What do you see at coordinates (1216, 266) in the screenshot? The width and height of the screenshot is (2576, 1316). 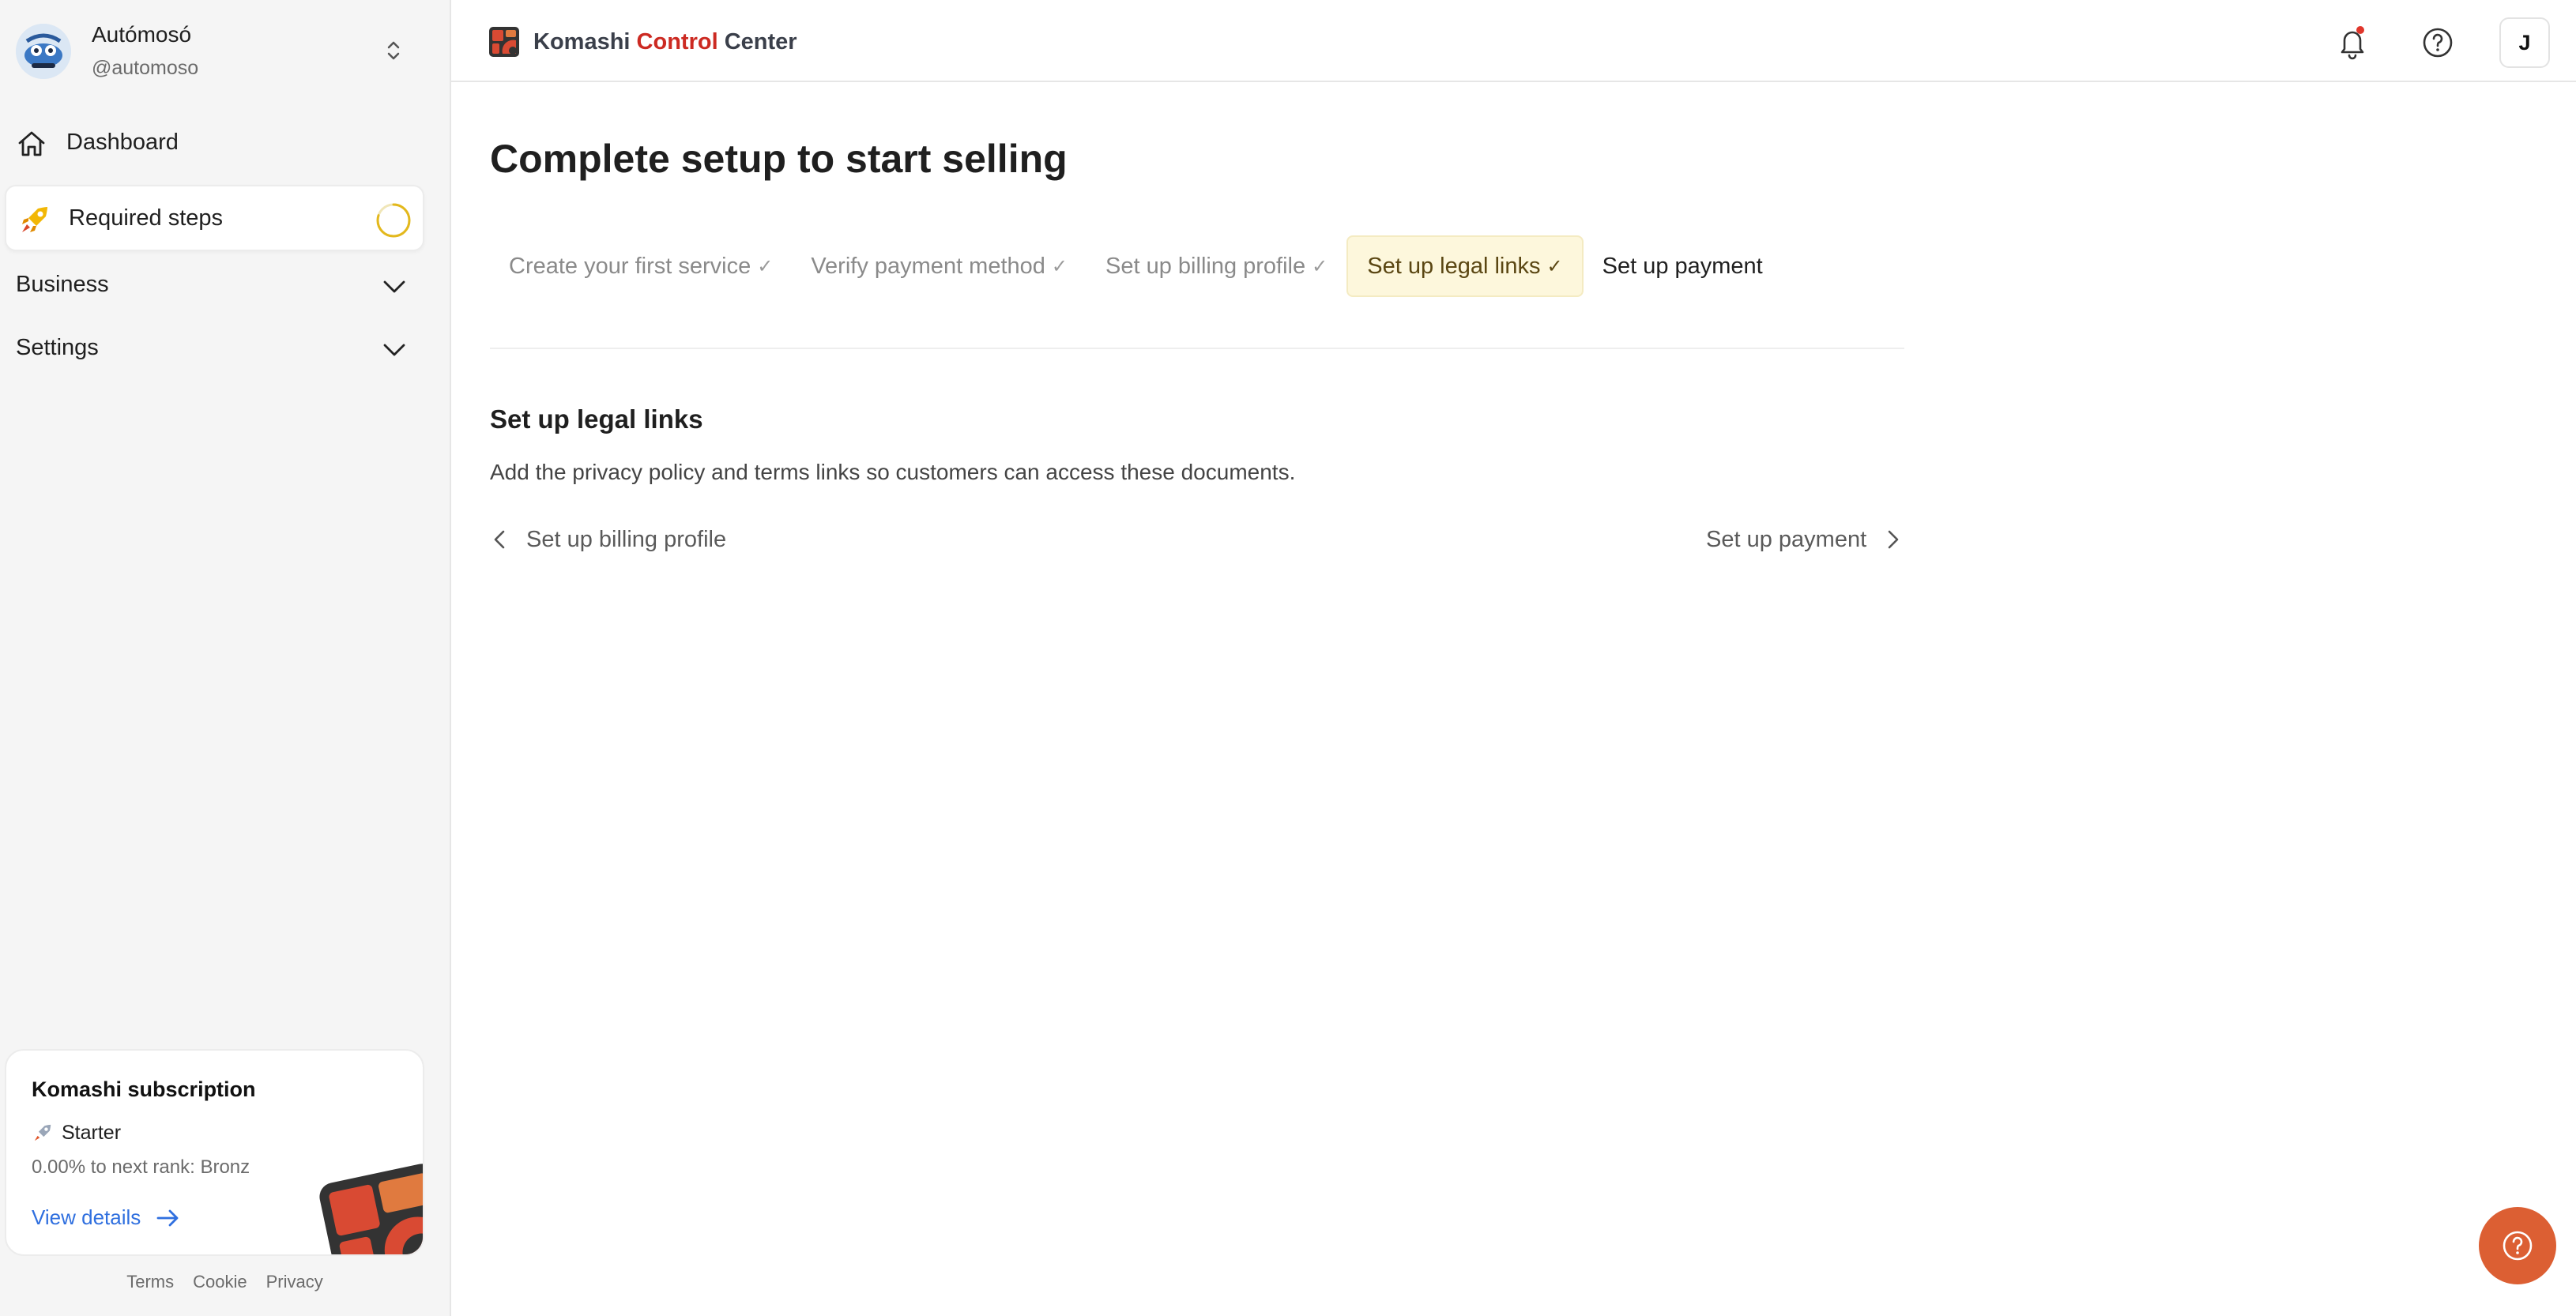 I see `step-billing-profile: Set up billing profile ✓` at bounding box center [1216, 266].